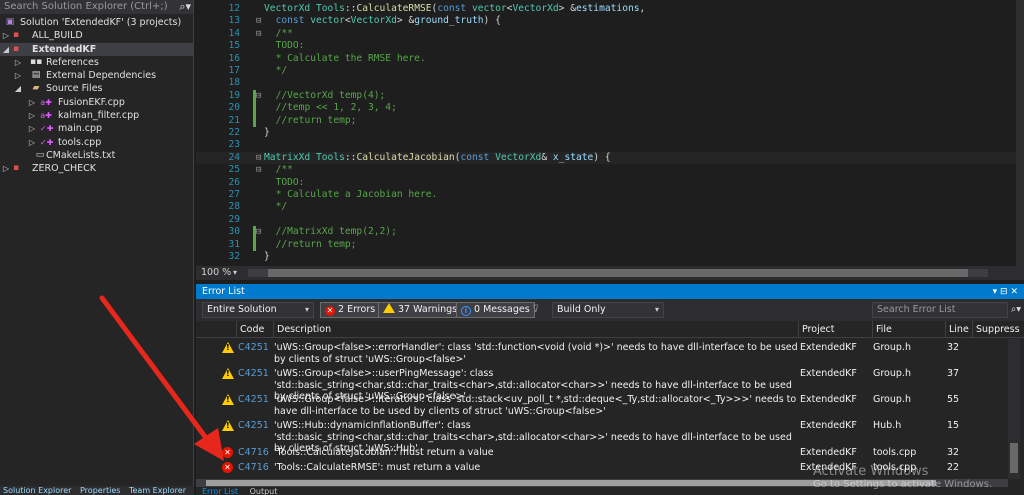 This screenshot has width=1024, height=495. Describe the element at coordinates (220, 491) in the screenshot. I see `tab-error-list: Error List` at that location.